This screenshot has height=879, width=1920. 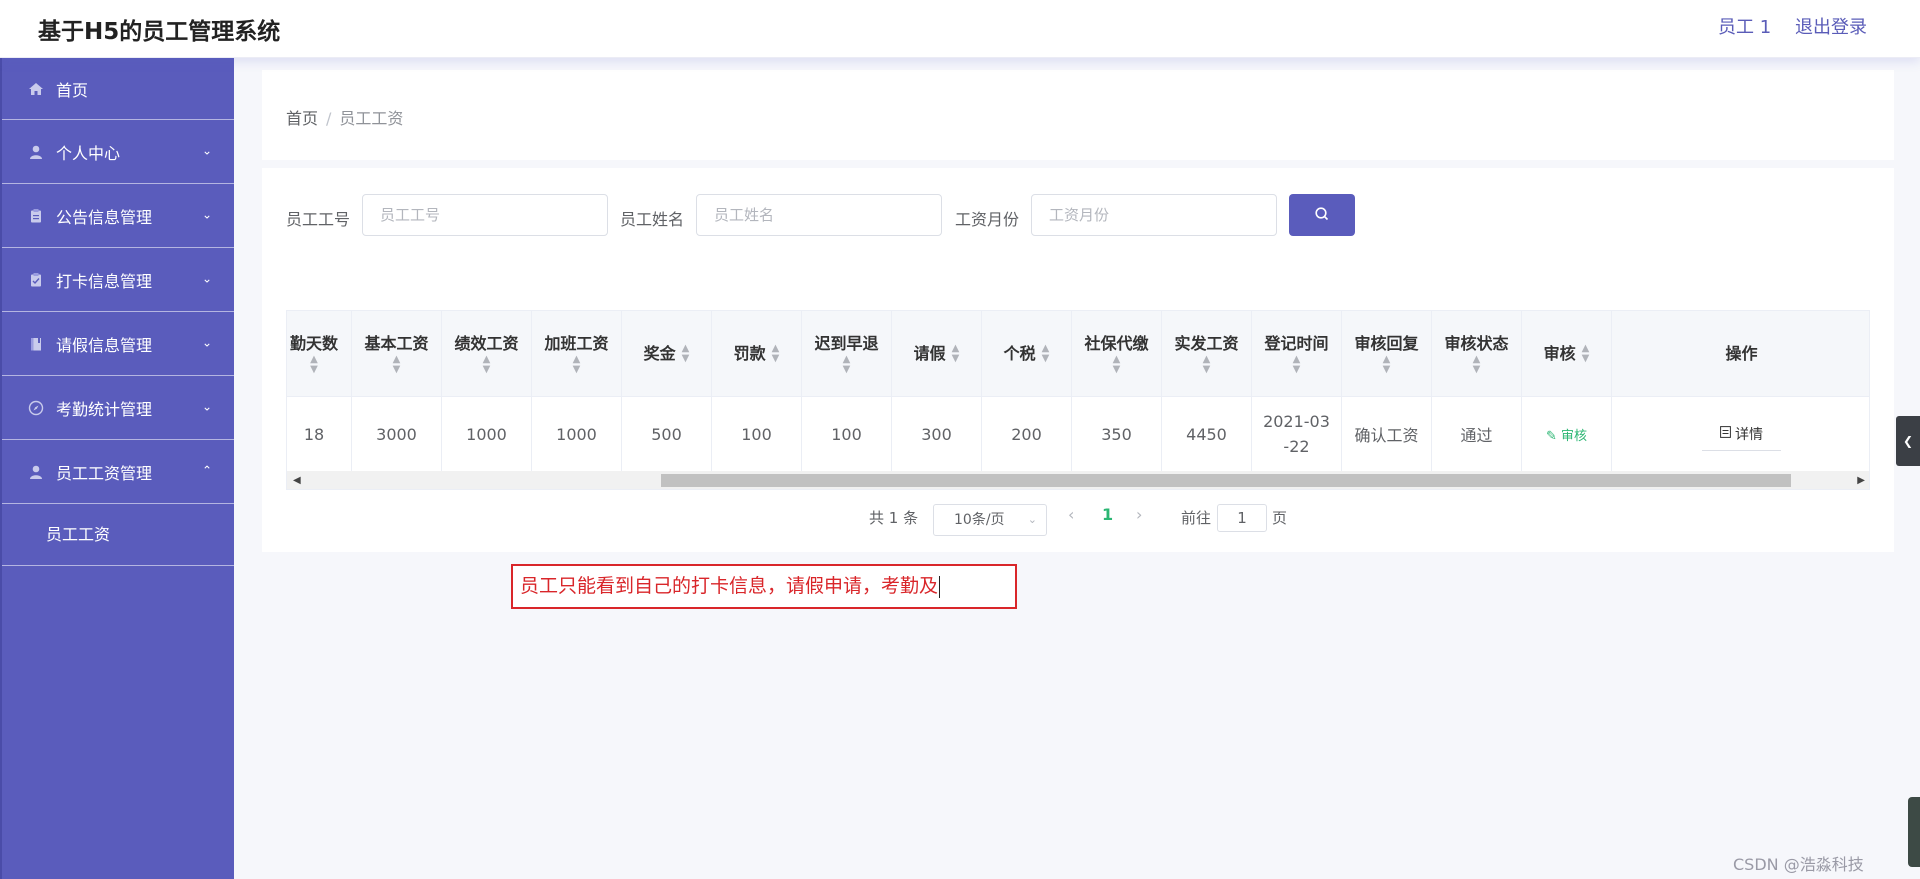 I want to click on breadcrumb: 首页 / 员工工资, so click(x=344, y=117).